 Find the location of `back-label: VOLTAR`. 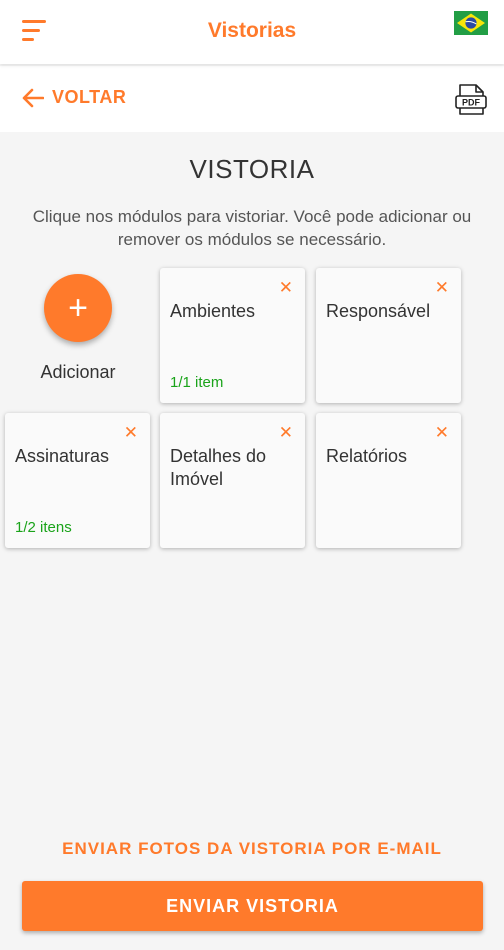

back-label: VOLTAR is located at coordinates (89, 97).